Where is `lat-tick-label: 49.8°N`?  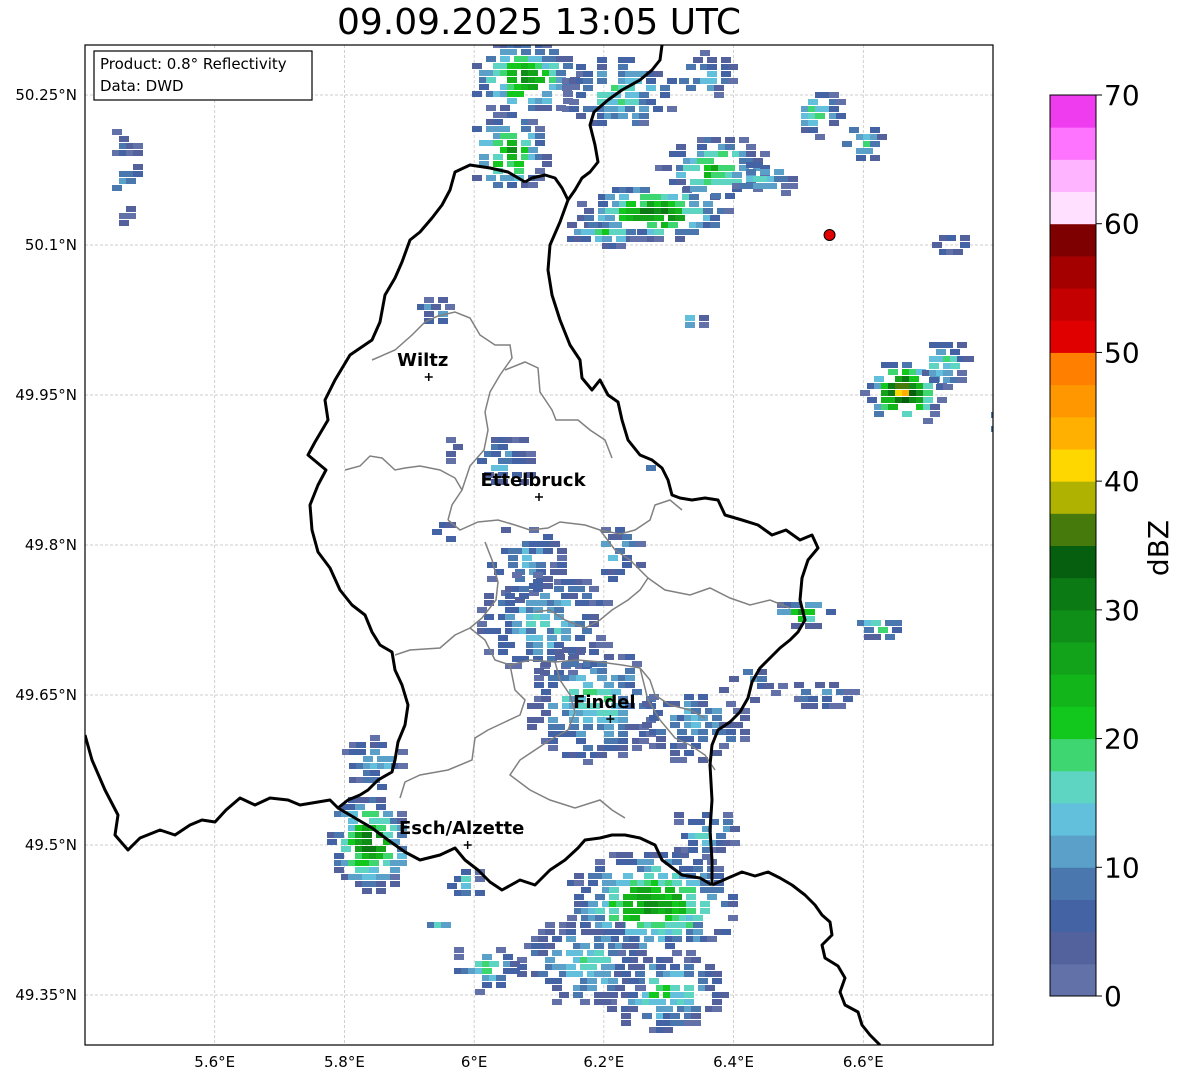 lat-tick-label: 49.8°N is located at coordinates (51, 545).